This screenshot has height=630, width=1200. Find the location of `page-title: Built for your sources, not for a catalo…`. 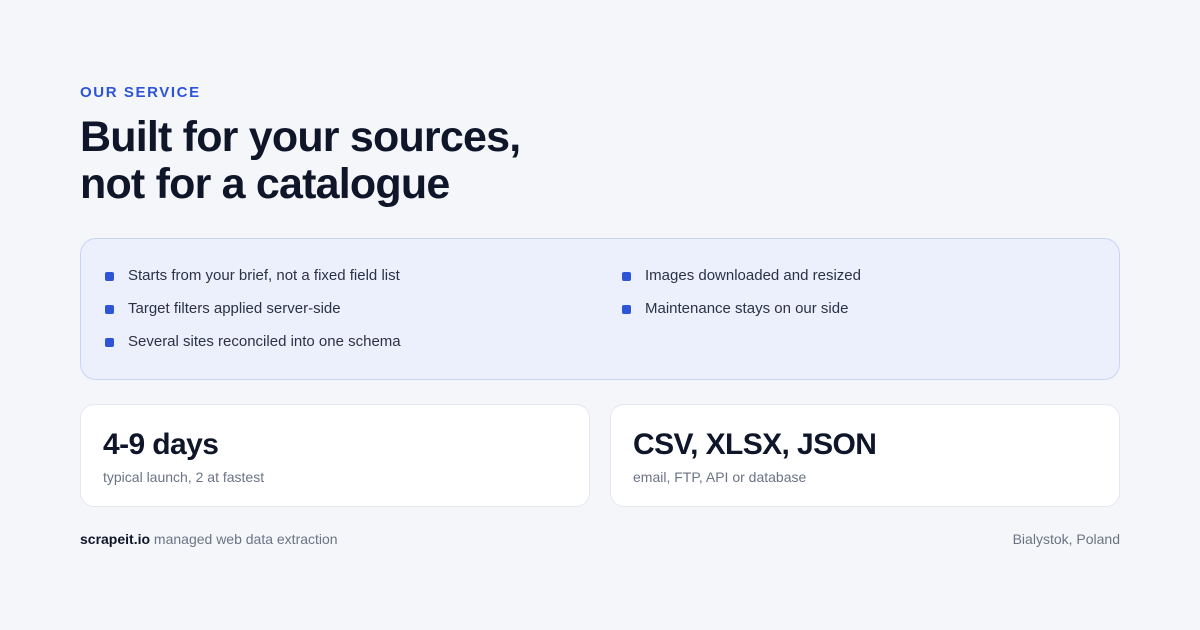

page-title: Built for your sources, not for a catalo… is located at coordinates (300, 160).